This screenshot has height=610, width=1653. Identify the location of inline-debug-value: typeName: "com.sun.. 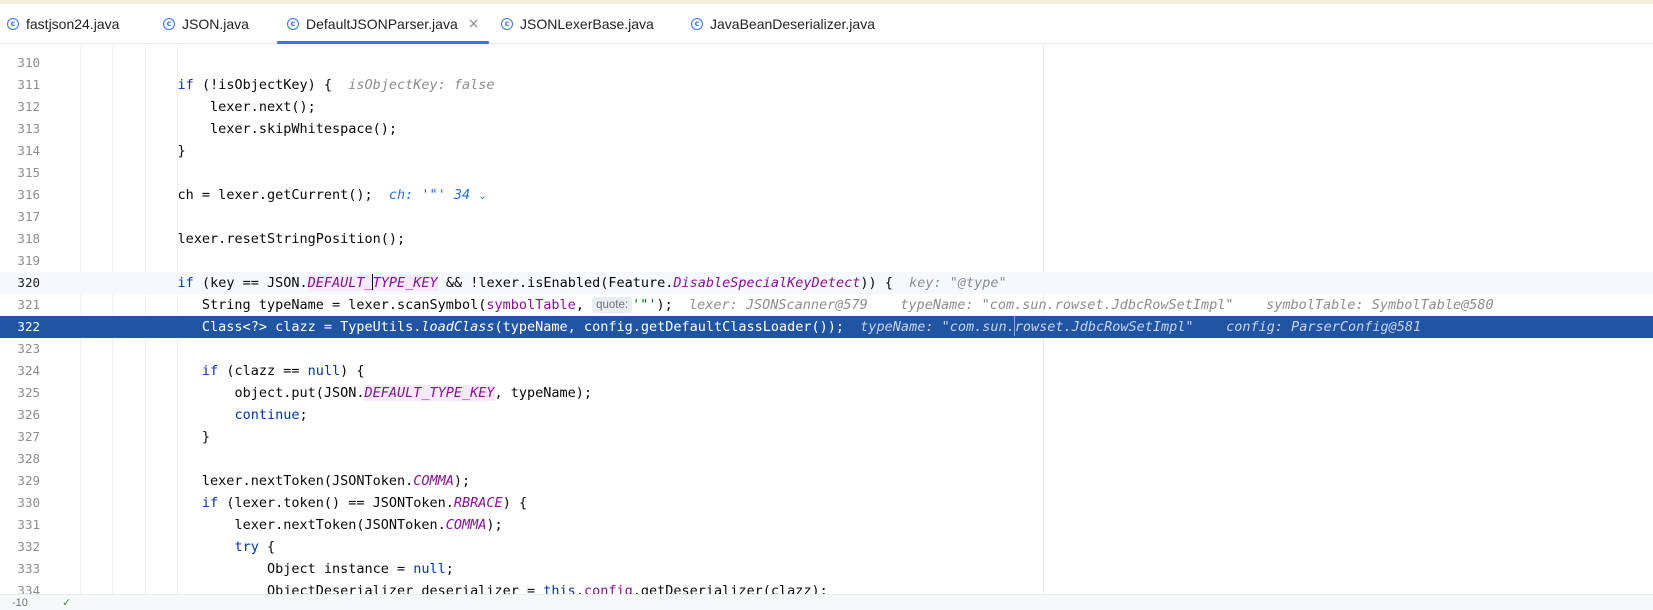
(937, 327).